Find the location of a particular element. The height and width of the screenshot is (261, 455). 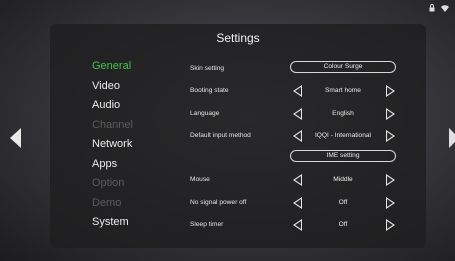

skin-setting-label: Skin setting is located at coordinates (207, 68).